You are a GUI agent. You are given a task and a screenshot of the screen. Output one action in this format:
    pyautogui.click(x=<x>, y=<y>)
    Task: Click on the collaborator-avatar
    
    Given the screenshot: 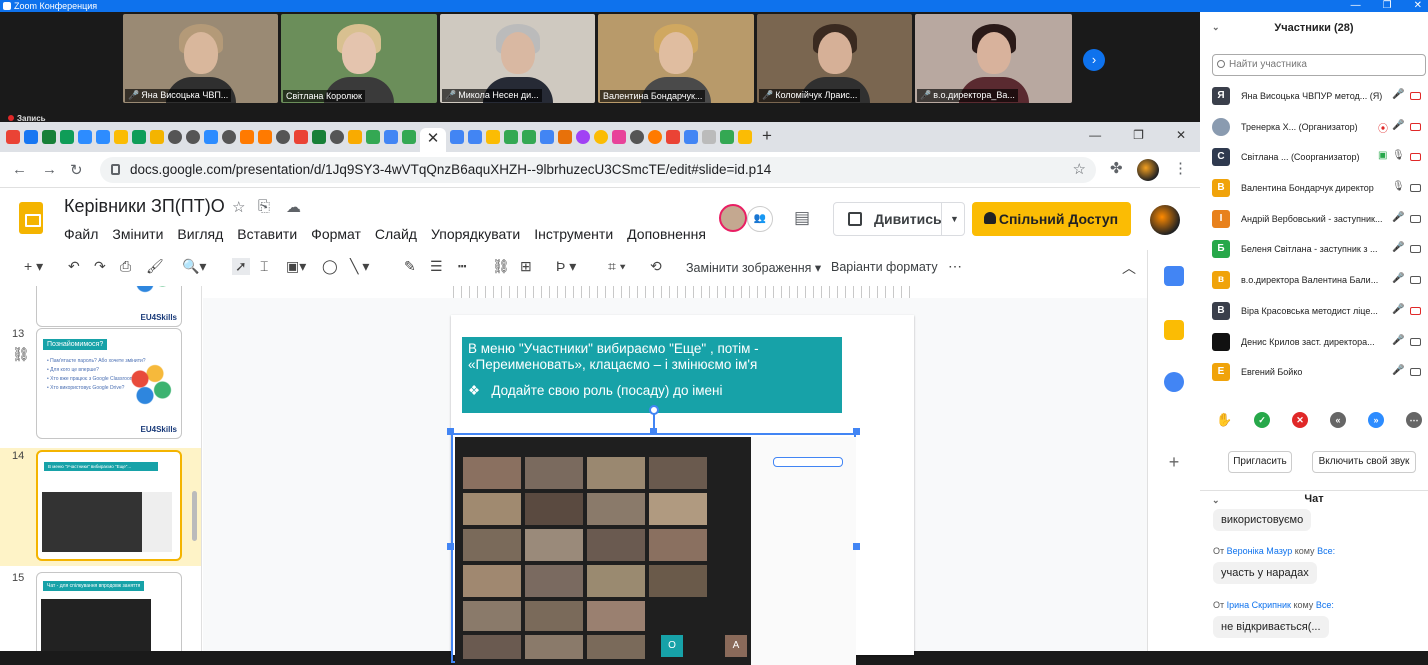 What is the action you would take?
    pyautogui.click(x=733, y=218)
    